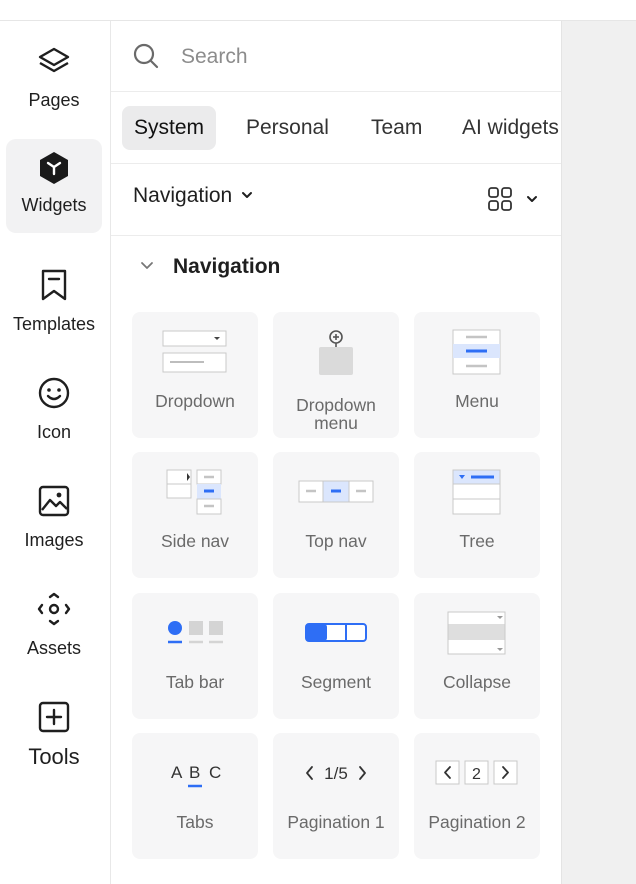 This screenshot has height=884, width=636. What do you see at coordinates (54, 540) in the screenshot?
I see `rail-item-label: Images` at bounding box center [54, 540].